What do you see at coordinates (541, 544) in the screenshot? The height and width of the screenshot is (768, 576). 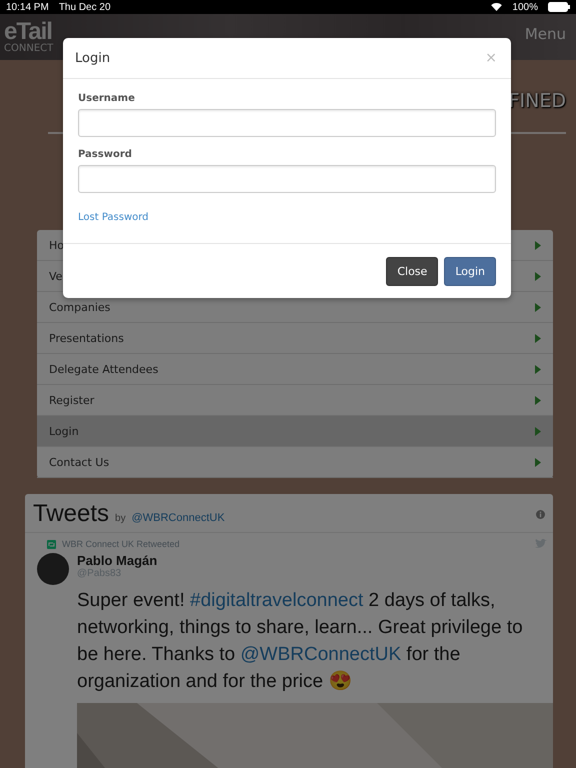 I see `bird-icon` at bounding box center [541, 544].